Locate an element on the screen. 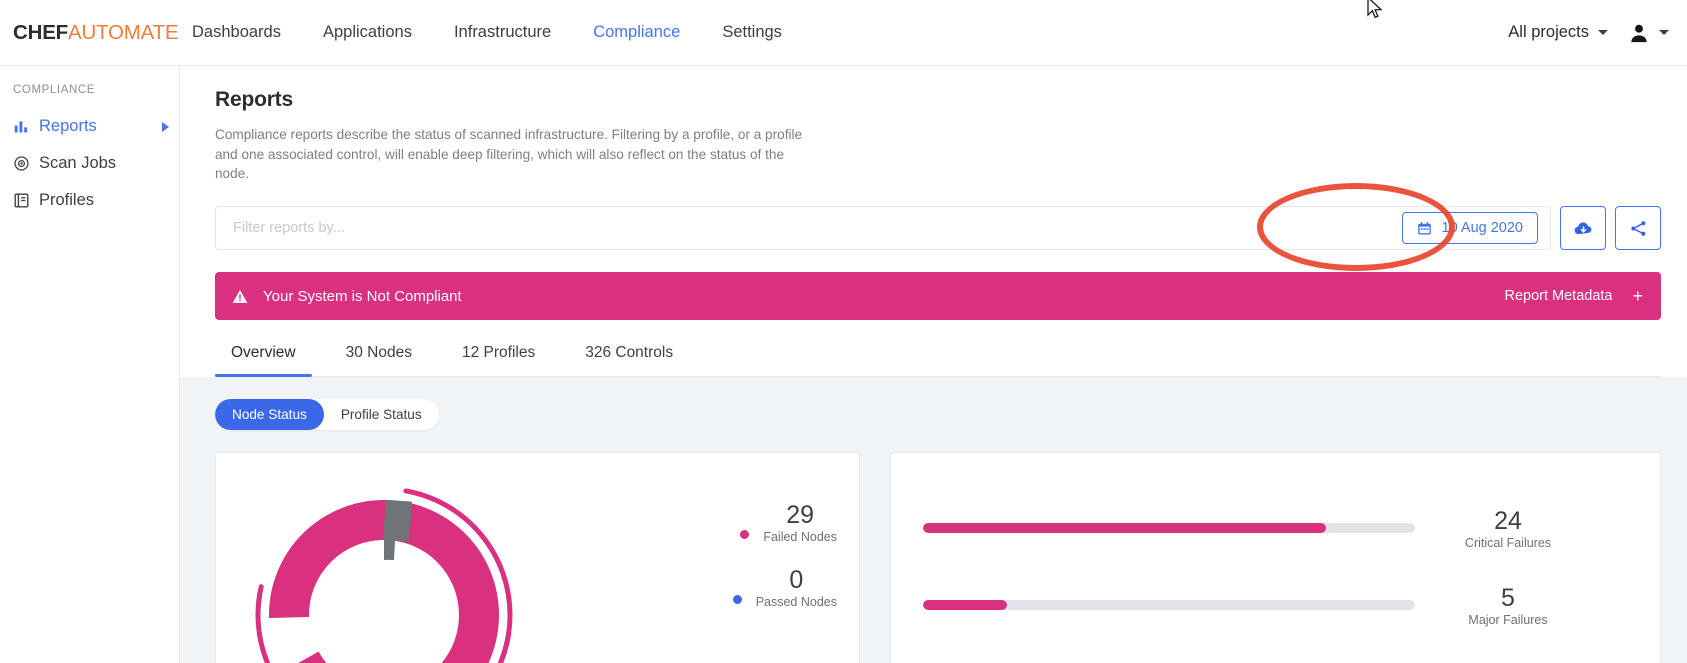 The width and height of the screenshot is (1687, 663). severity-failures-card: 24 Critical Failures 5 Major Failures is located at coordinates (1275, 557).